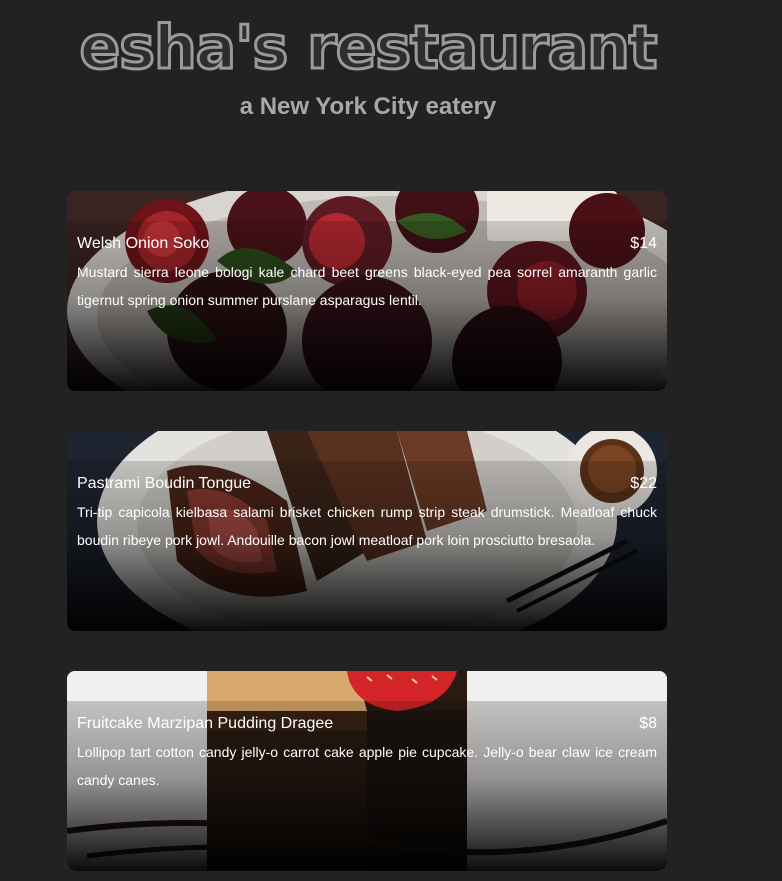 The height and width of the screenshot is (881, 782). I want to click on menu-item-name: Fruitcake Marzipan Pudding Dragee, so click(205, 723).